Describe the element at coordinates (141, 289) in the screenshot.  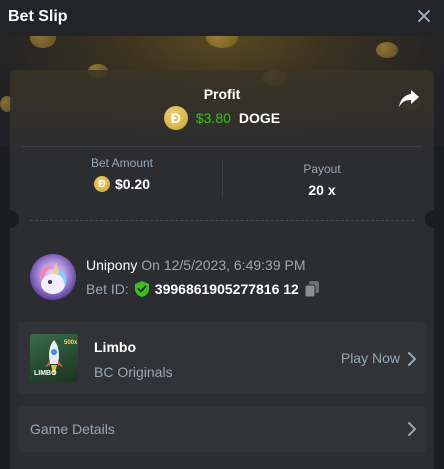
I see `shield-check-icon` at that location.